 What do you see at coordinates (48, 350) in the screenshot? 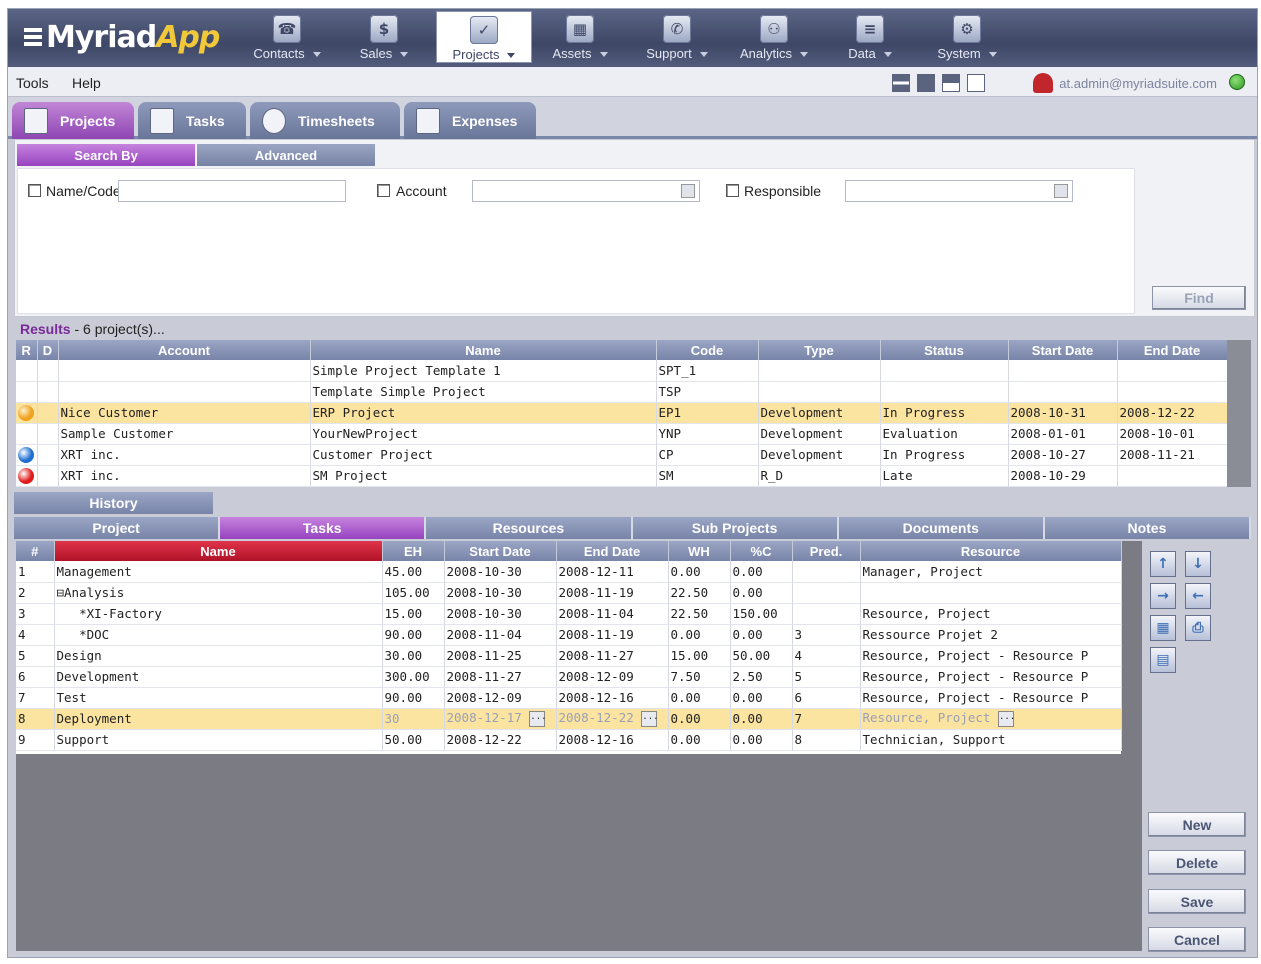
I see `results-col-d: D` at bounding box center [48, 350].